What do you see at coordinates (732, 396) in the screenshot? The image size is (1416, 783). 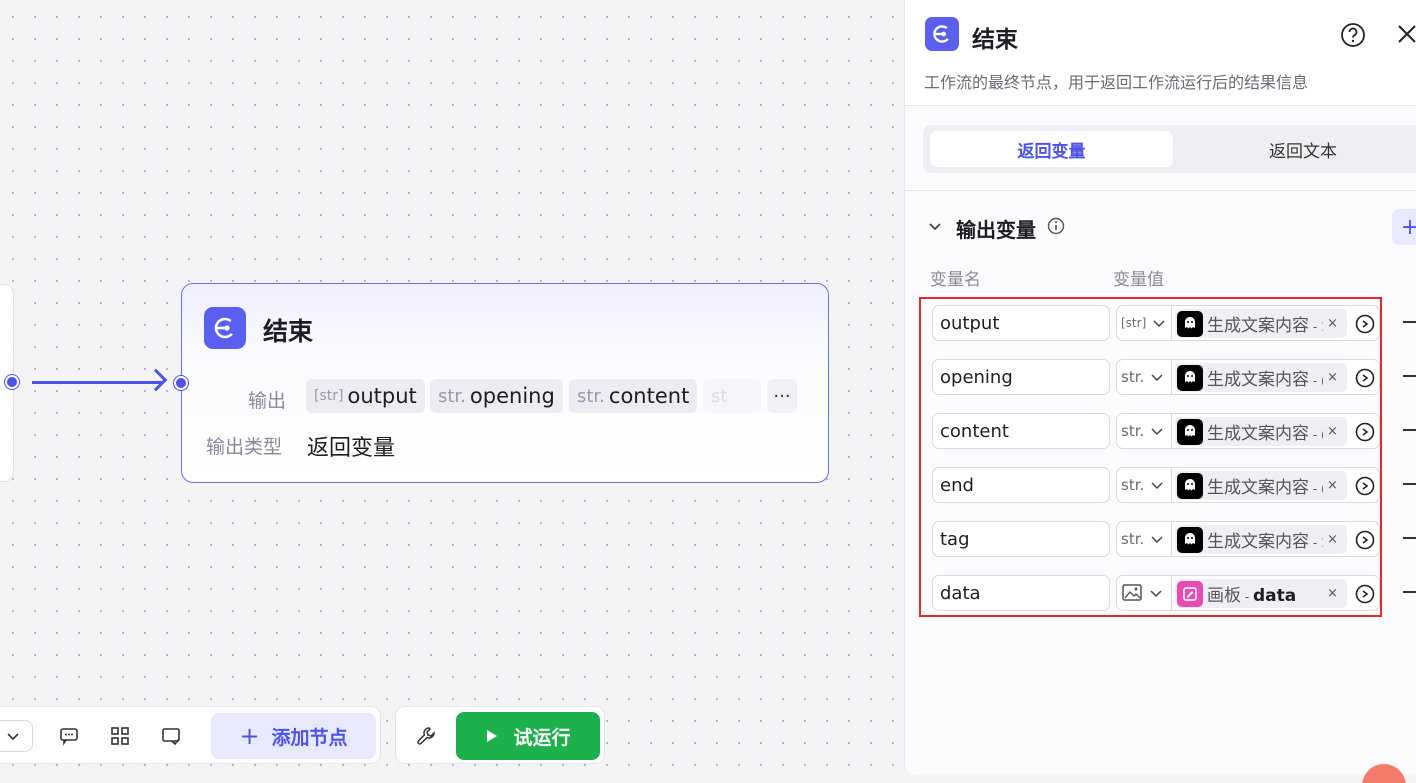 I see `output-tag-faded: st` at bounding box center [732, 396].